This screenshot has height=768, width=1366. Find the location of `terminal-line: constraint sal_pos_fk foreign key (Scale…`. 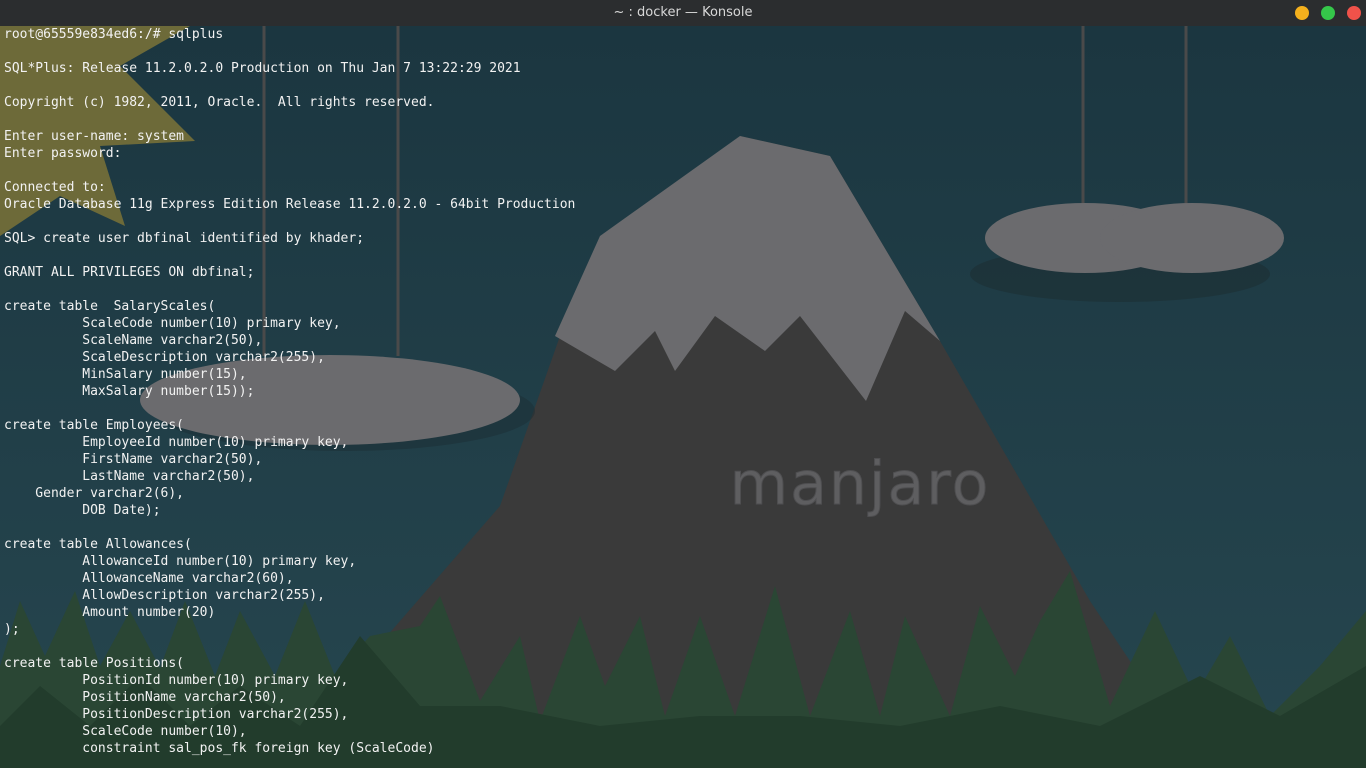

terminal-line: constraint sal_pos_fk foreign key (Scale… is located at coordinates (219, 748).